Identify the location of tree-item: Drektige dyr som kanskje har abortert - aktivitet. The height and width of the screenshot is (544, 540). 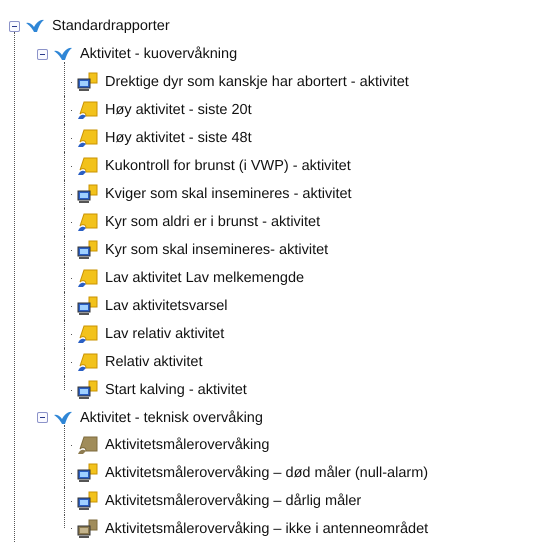
(257, 82).